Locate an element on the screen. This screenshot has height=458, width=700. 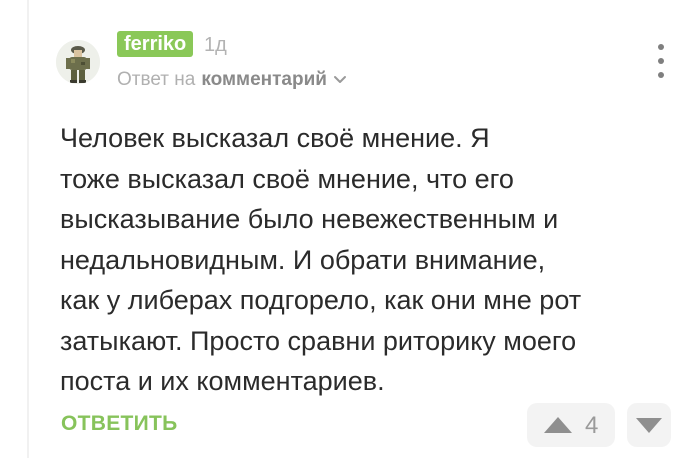
reply-button: ОТВЕТИТЬ is located at coordinates (119, 424).